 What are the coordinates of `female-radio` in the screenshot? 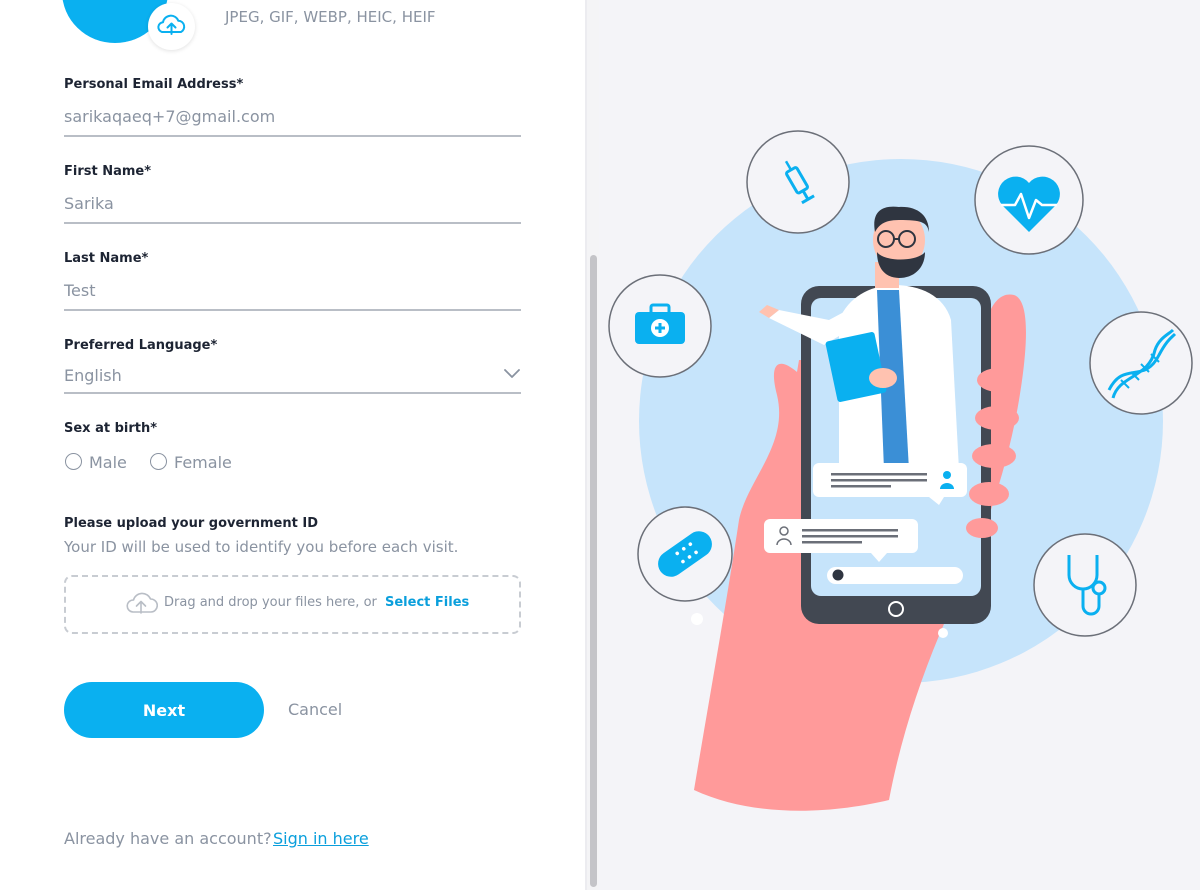 It's located at (158, 461).